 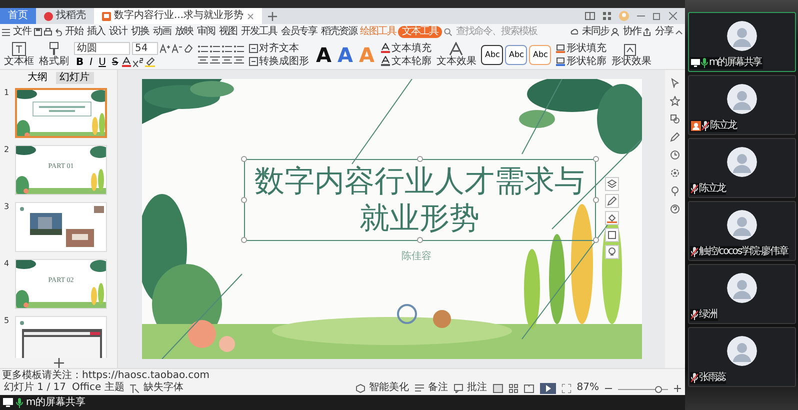 I want to click on settings-icon, so click(x=675, y=173).